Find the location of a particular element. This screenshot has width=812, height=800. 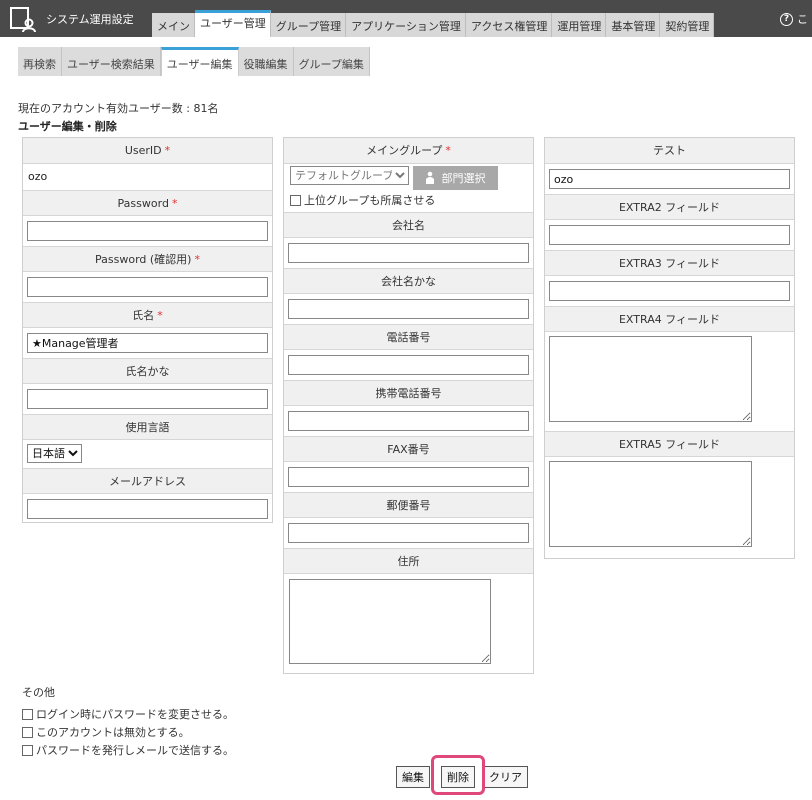

test-label: テスト is located at coordinates (669, 151).